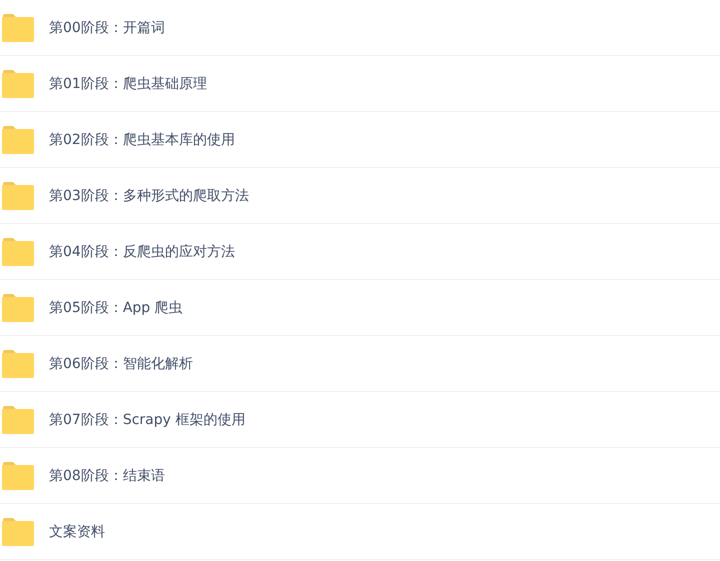 This screenshot has width=720, height=561. Describe the element at coordinates (142, 139) in the screenshot. I see `folder-name: 第02阶段：爬虫基本库的使用` at that location.